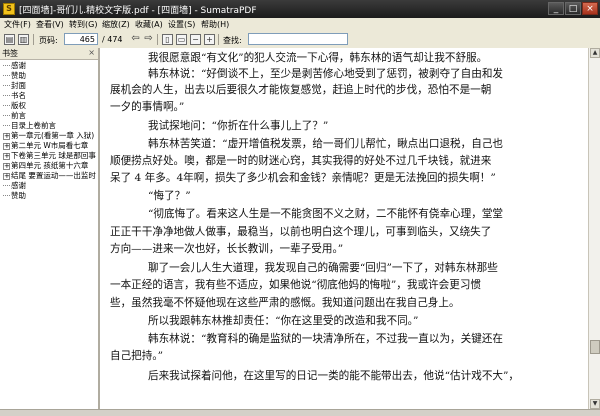  I want to click on text-line: 韩东林说：“教育科的确是监狱的一块清净所在，不过我一直以为，关键还在, so click(326, 339).